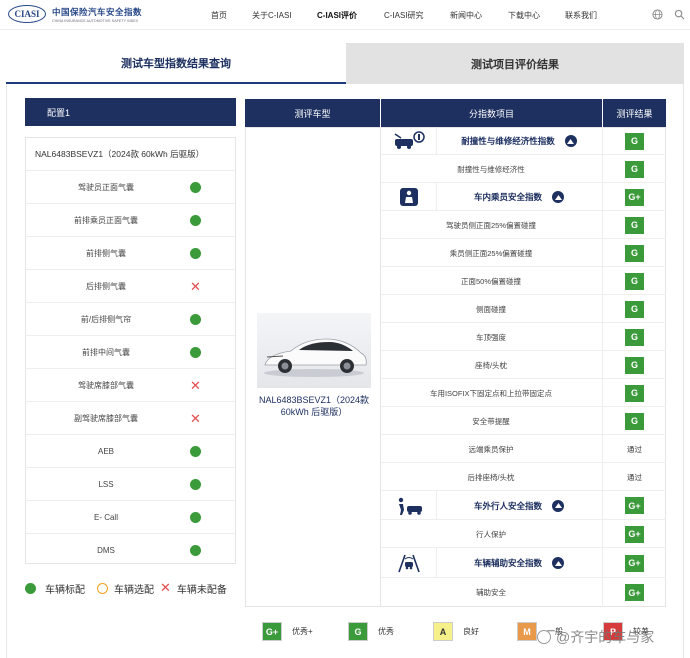 Image resolution: width=690 pixels, height=658 pixels. What do you see at coordinates (523, 592) in the screenshot?
I see `item-row: 辅助安全 G+` at bounding box center [523, 592].